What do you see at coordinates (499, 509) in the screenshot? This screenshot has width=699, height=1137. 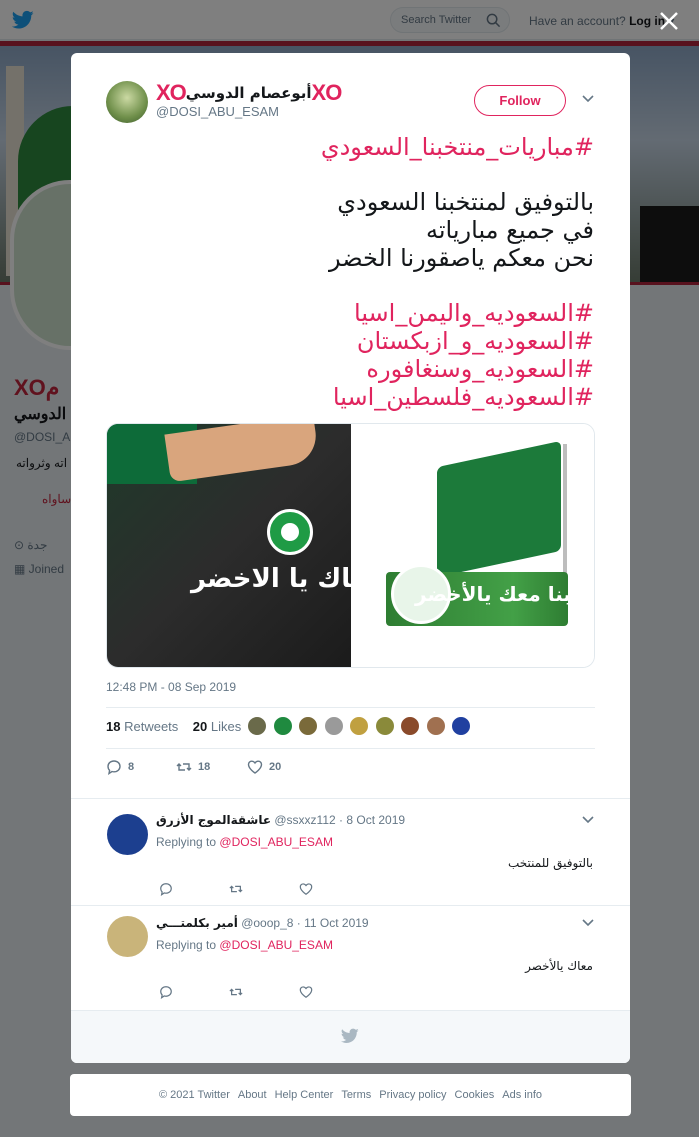 I see `saudi-flag-icon` at bounding box center [499, 509].